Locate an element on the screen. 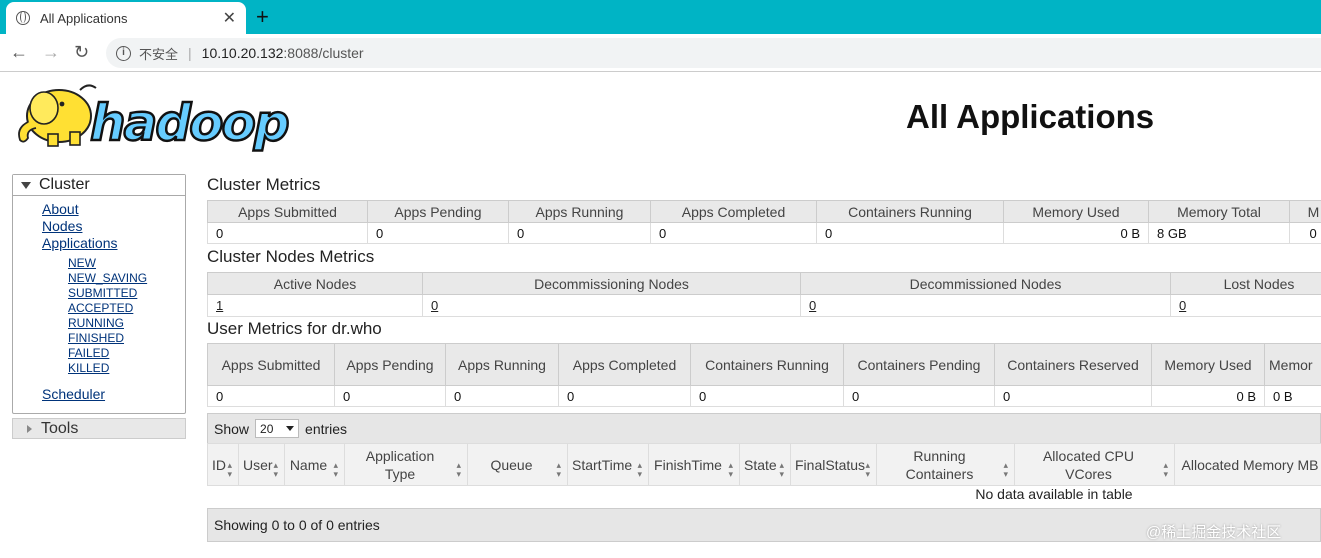  column-header-id: ID ▴ ▾ is located at coordinates (223, 464).